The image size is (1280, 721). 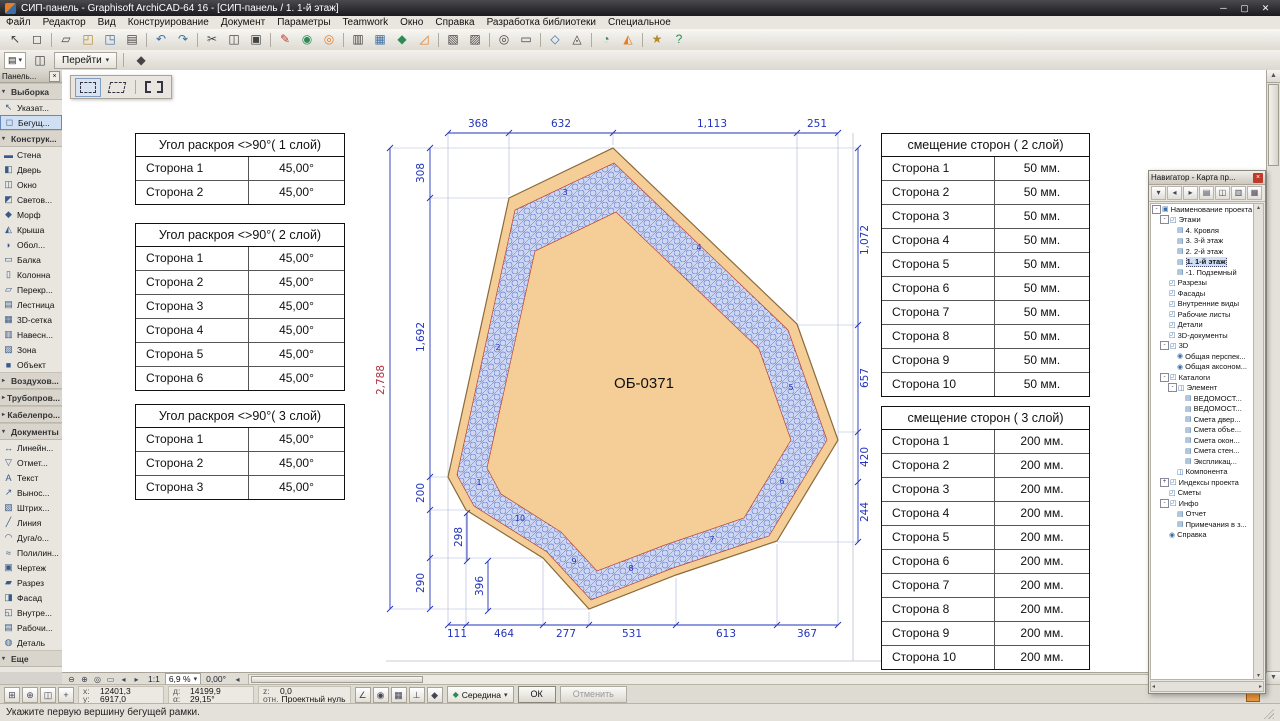 What do you see at coordinates (1202, 493) in the screenshot?
I see `tree-item: ◰ Сметы` at bounding box center [1202, 493].